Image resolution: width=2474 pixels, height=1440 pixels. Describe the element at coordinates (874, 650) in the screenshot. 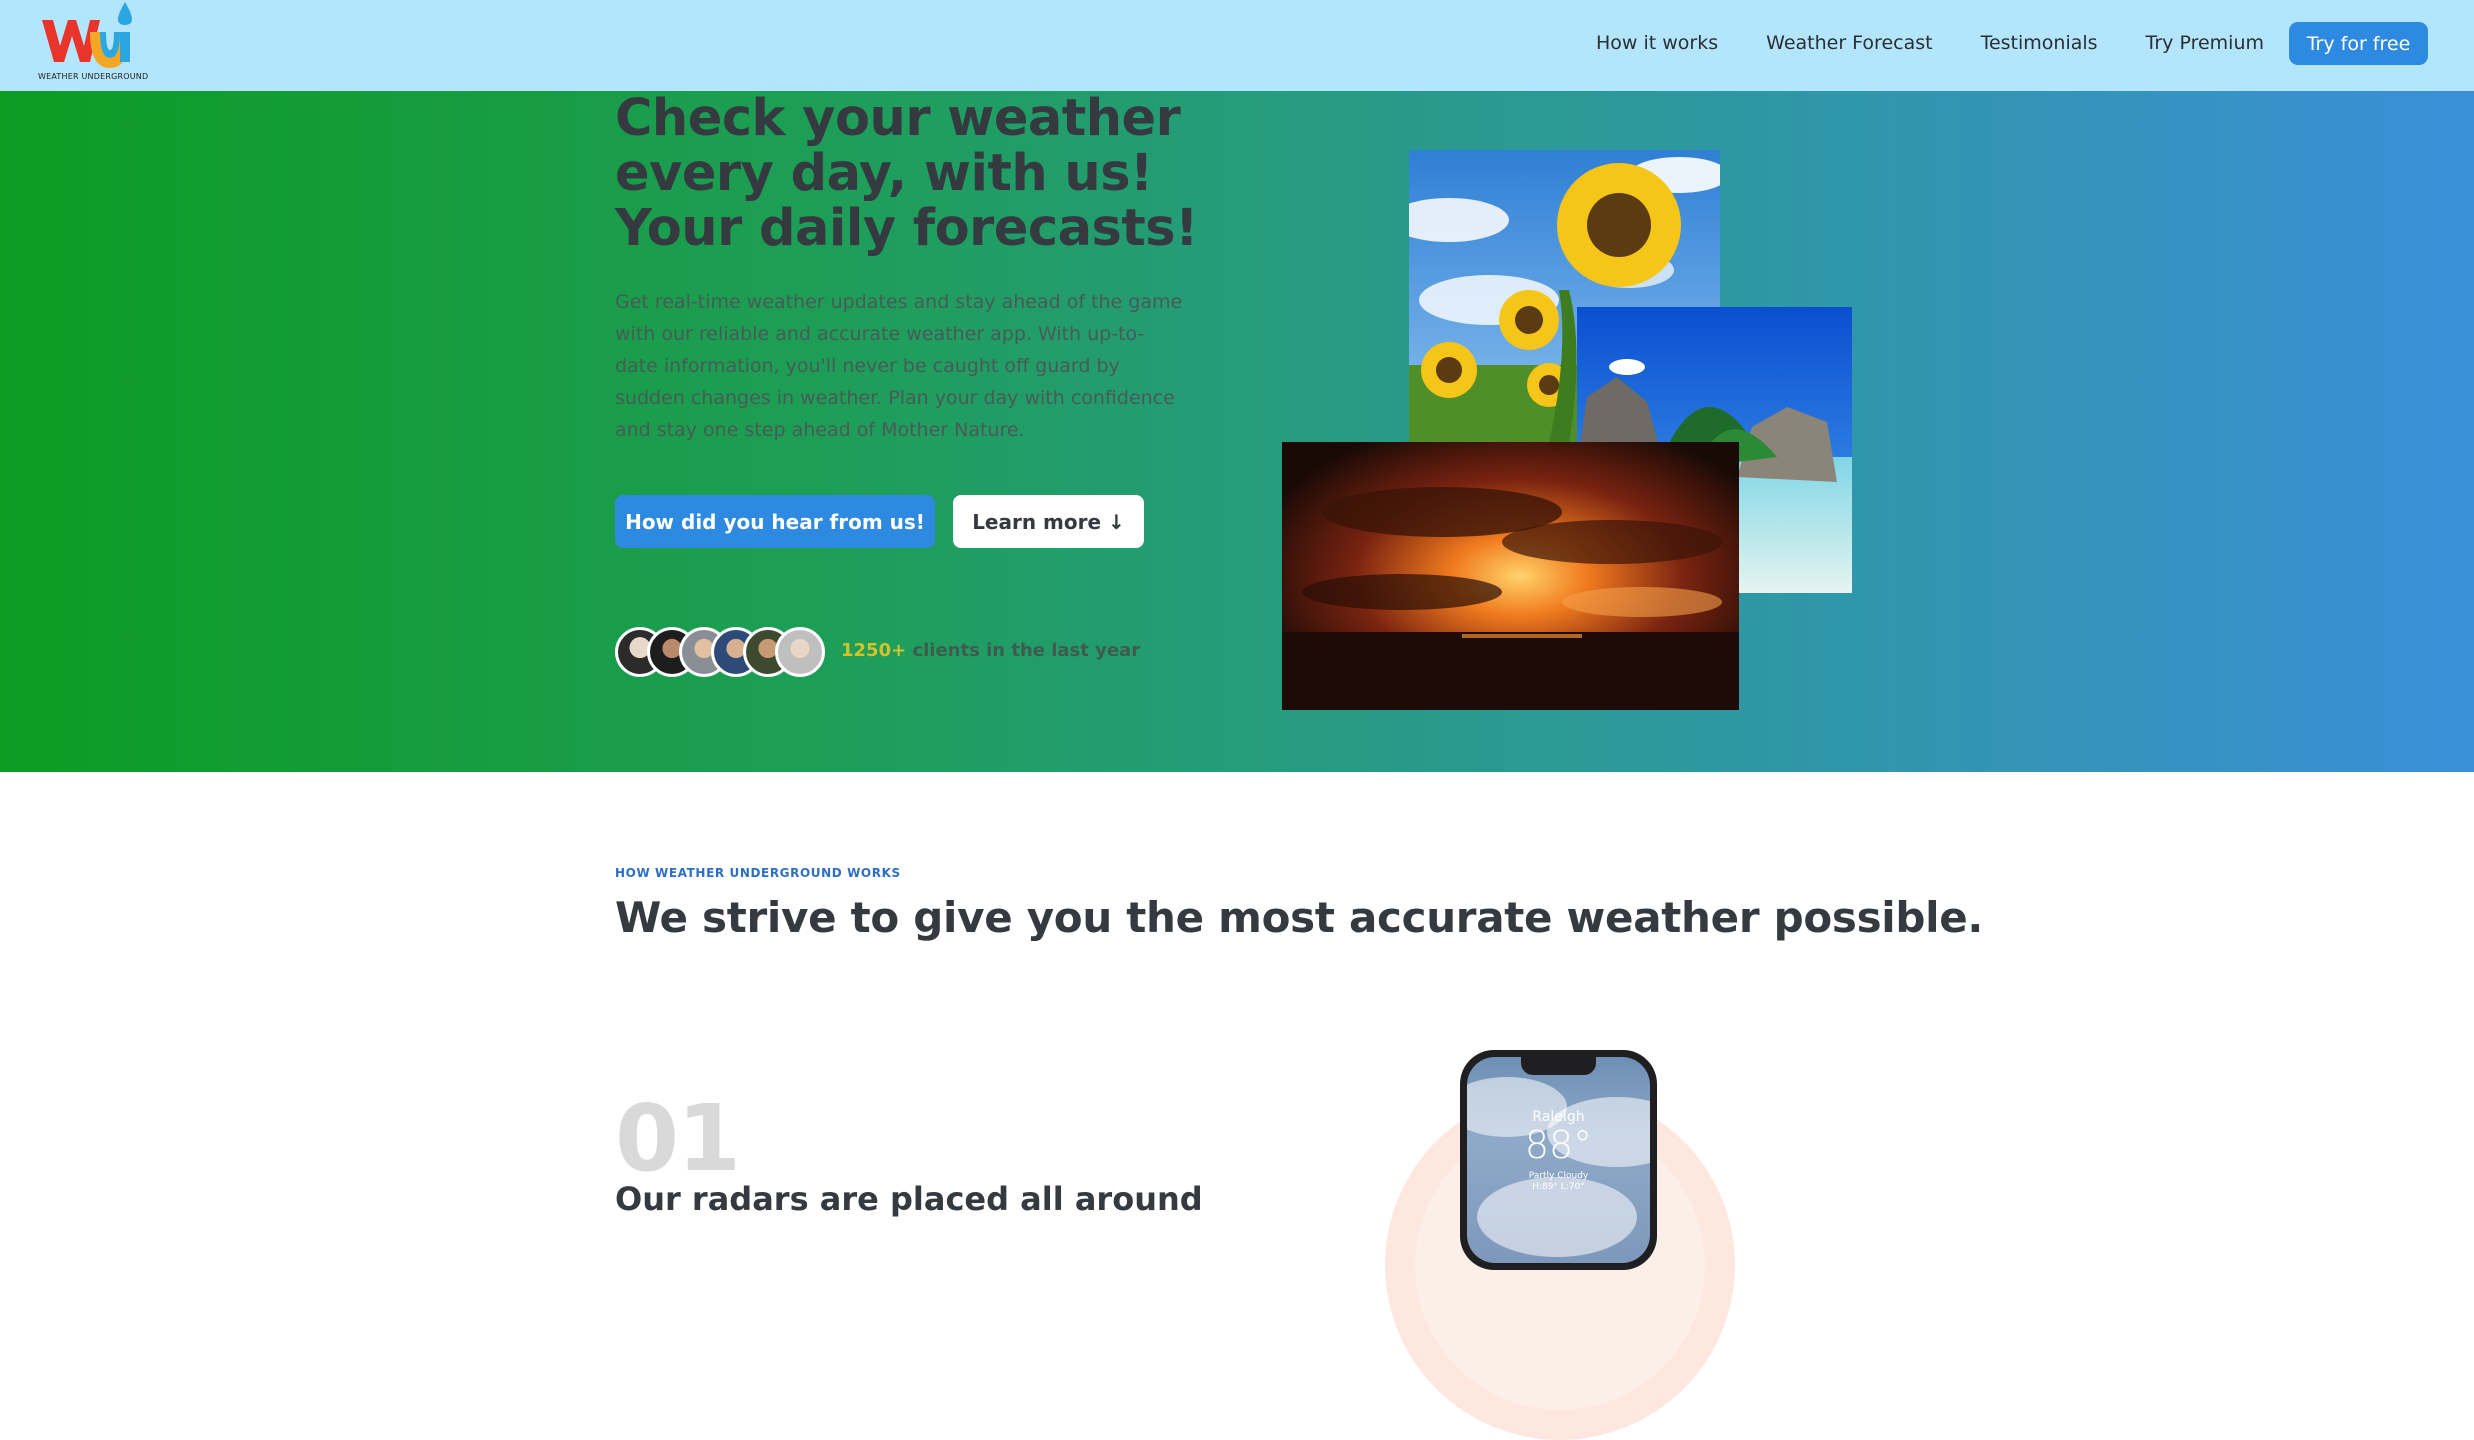

I see `clients-count: 1250+` at that location.